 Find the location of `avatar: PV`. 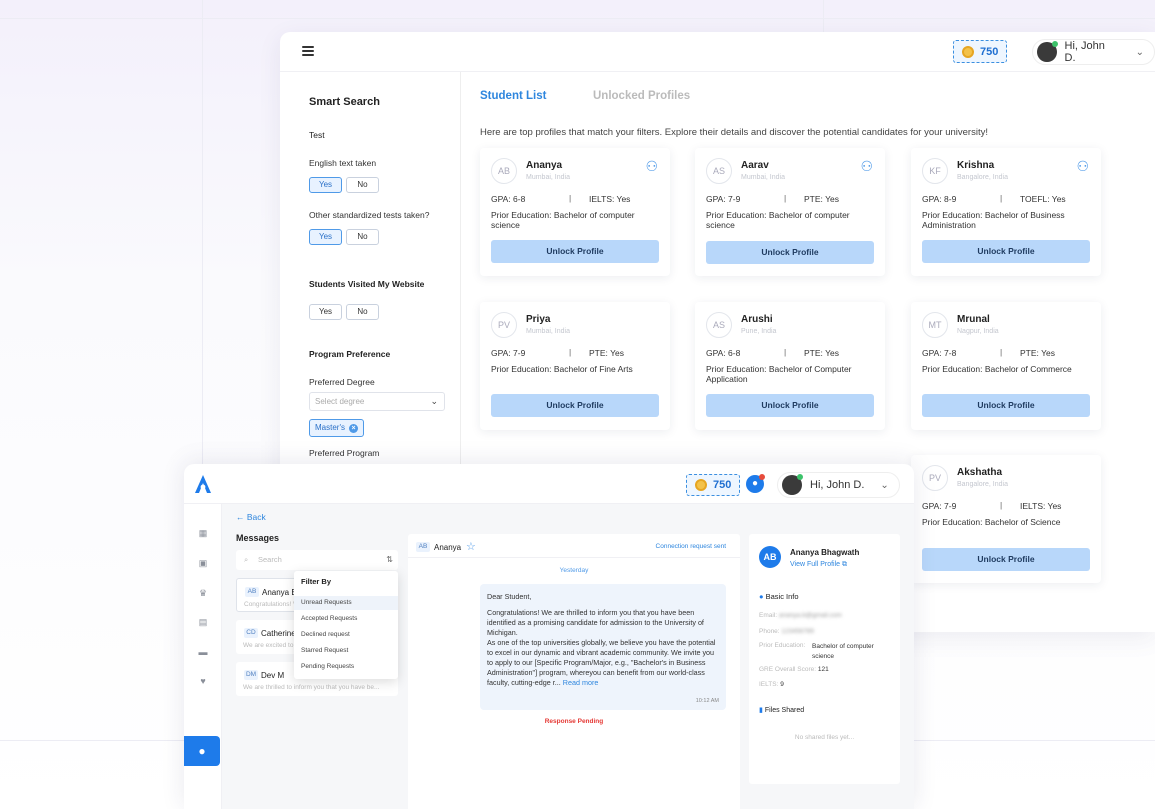

avatar: PV is located at coordinates (935, 478).